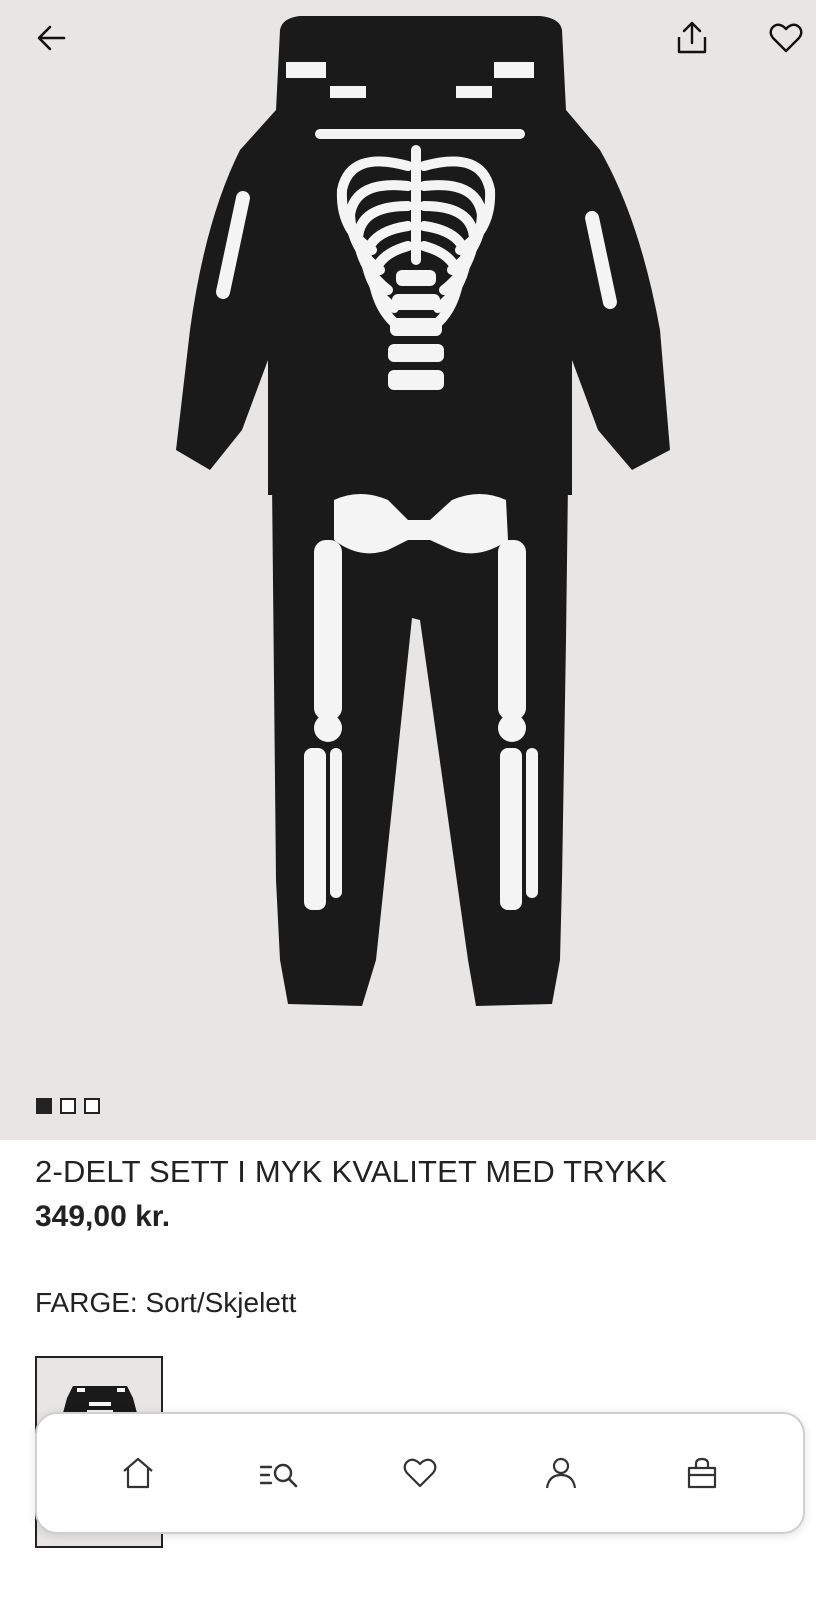  What do you see at coordinates (278, 1475) in the screenshot?
I see `search-menu-icon` at bounding box center [278, 1475].